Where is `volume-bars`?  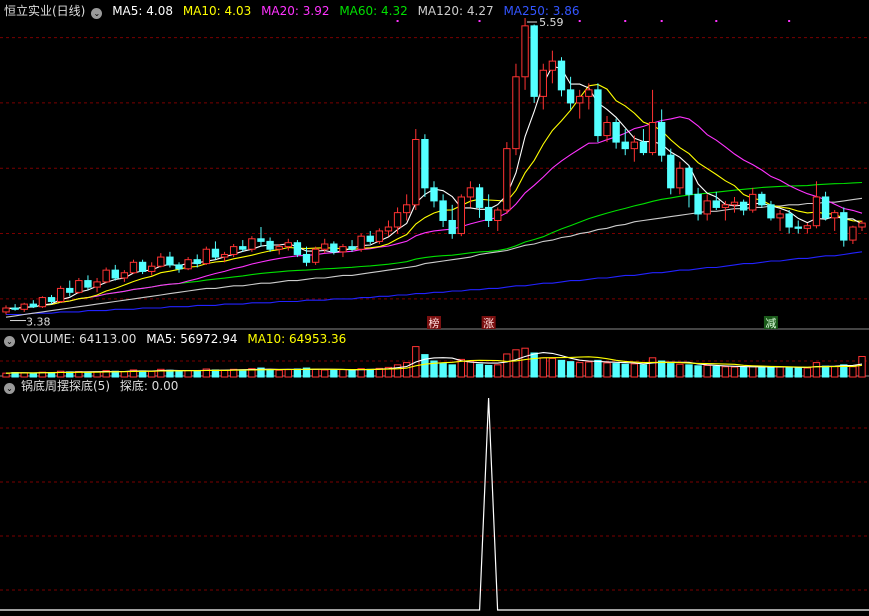
volume-bars is located at coordinates (434, 362).